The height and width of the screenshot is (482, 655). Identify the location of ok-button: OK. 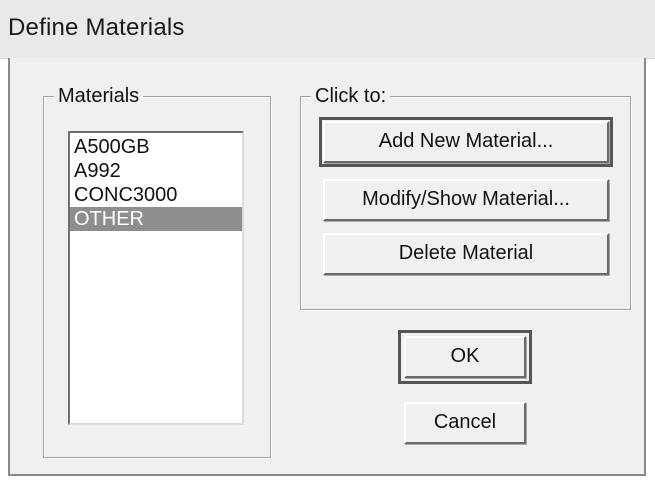
(465, 357).